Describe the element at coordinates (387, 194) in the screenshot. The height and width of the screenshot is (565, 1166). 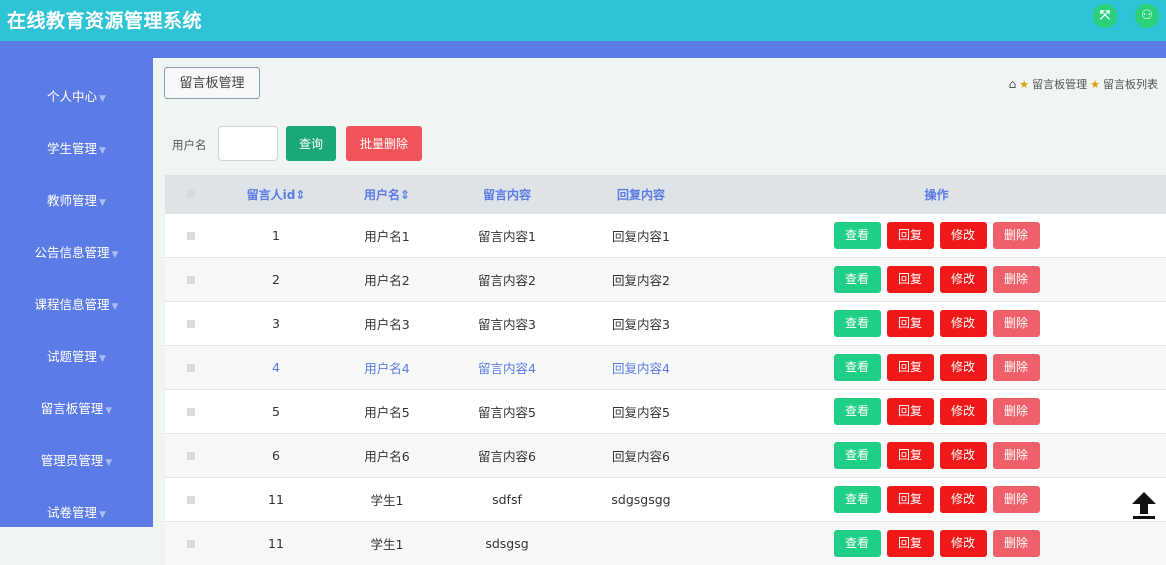
I see `column-header-username: 用户名⇕` at that location.